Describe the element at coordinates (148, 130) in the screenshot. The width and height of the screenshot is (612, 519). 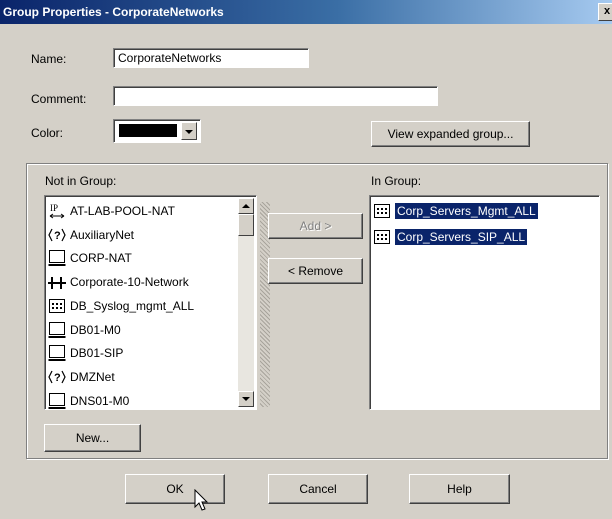
I see `color-swatch` at that location.